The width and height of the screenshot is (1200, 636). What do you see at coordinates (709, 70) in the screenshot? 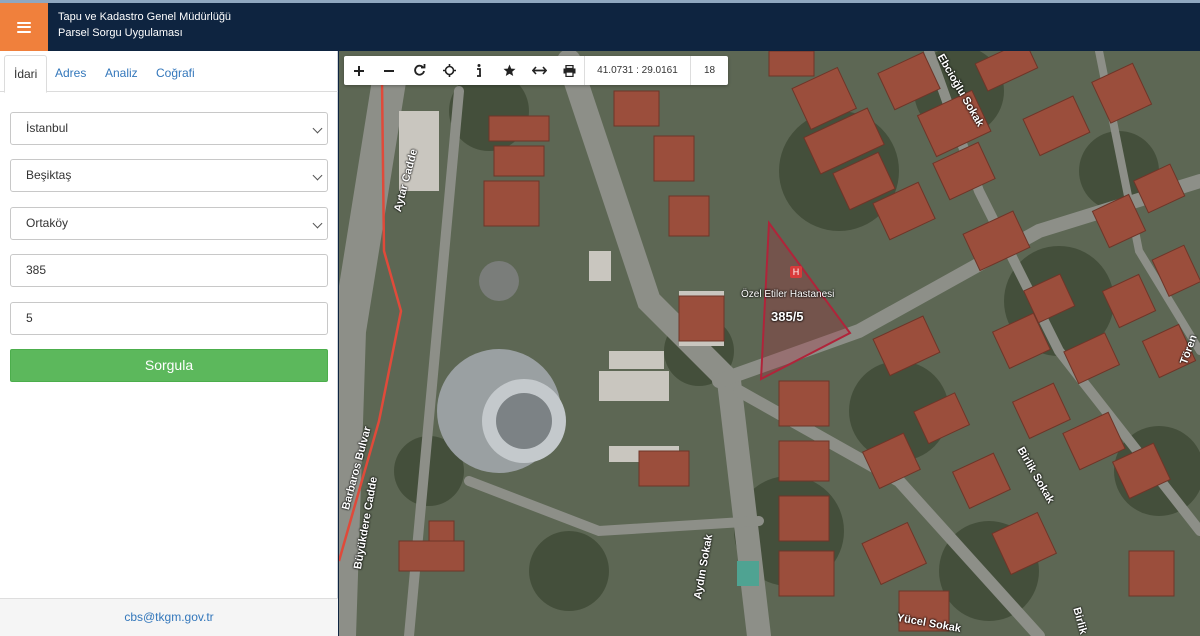
I see `zoom-level: 18` at bounding box center [709, 70].